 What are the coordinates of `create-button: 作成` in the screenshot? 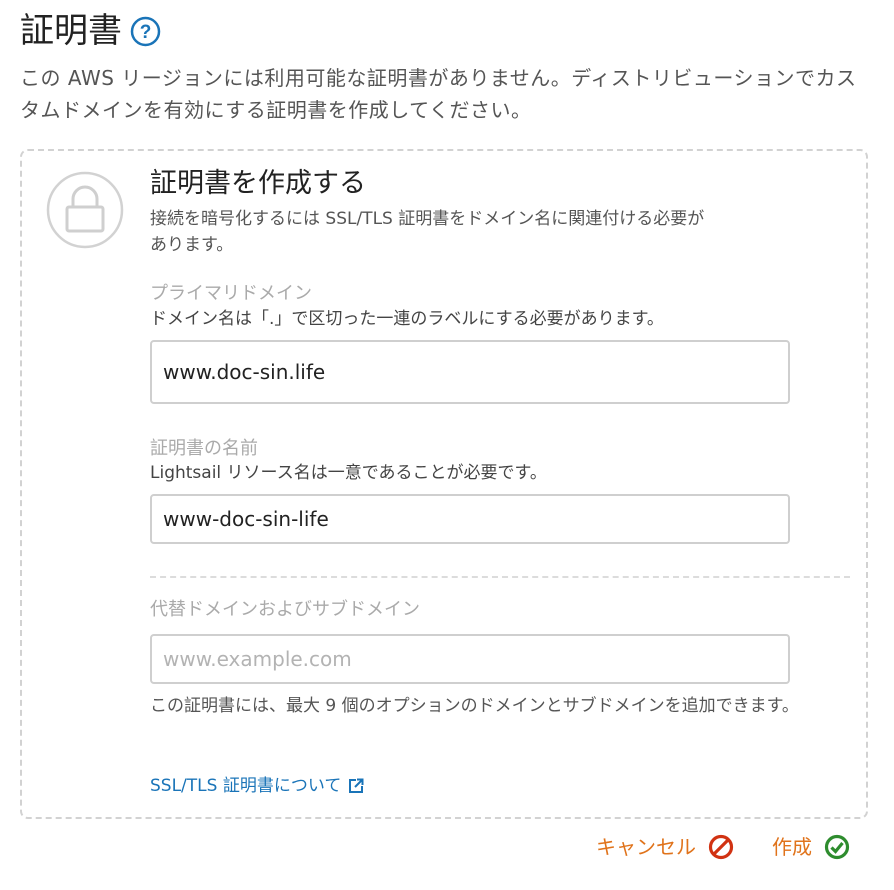 It's located at (811, 847).